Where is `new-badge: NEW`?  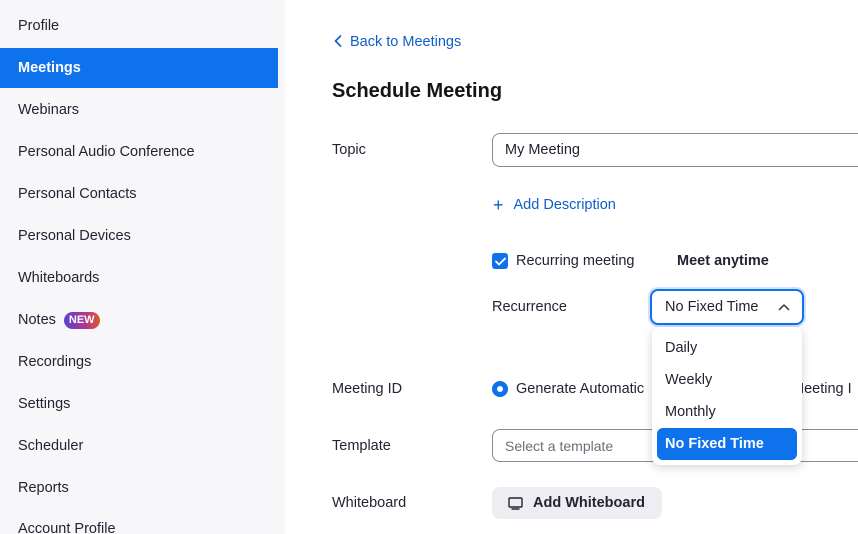
new-badge: NEW is located at coordinates (81, 320).